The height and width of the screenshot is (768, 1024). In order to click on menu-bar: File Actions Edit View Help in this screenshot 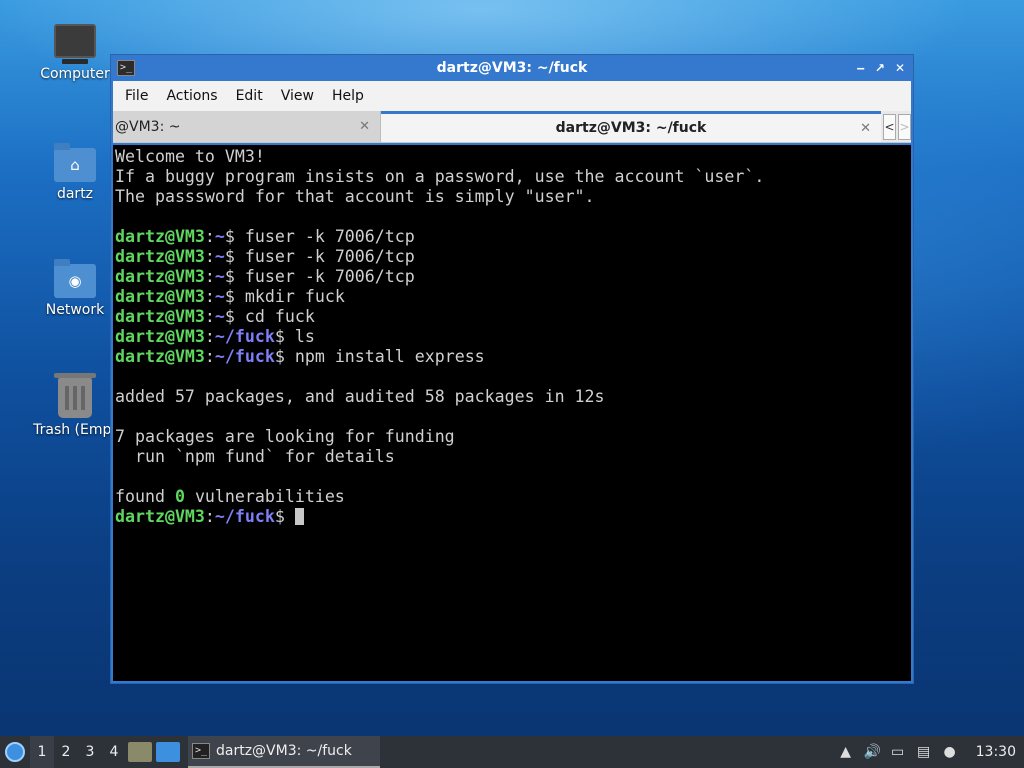, I will do `click(512, 96)`.